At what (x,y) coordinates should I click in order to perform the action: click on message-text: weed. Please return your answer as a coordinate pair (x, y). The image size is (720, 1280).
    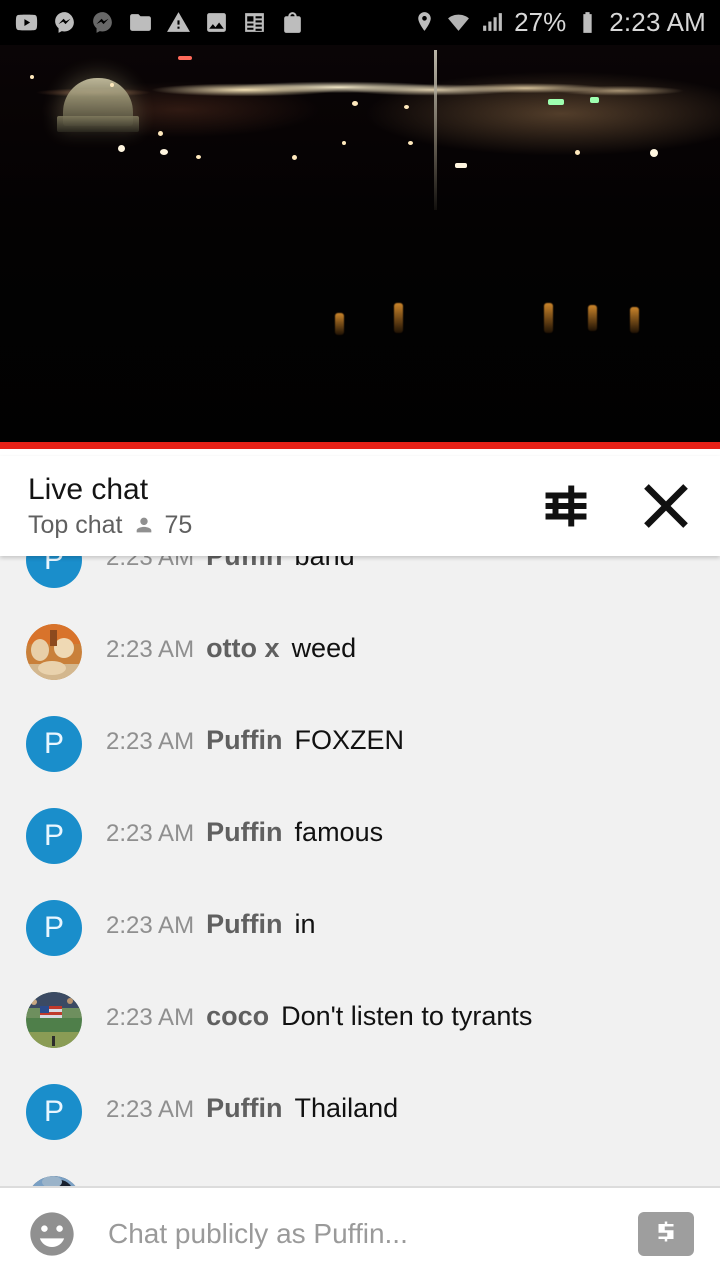
    Looking at the image, I should click on (324, 648).